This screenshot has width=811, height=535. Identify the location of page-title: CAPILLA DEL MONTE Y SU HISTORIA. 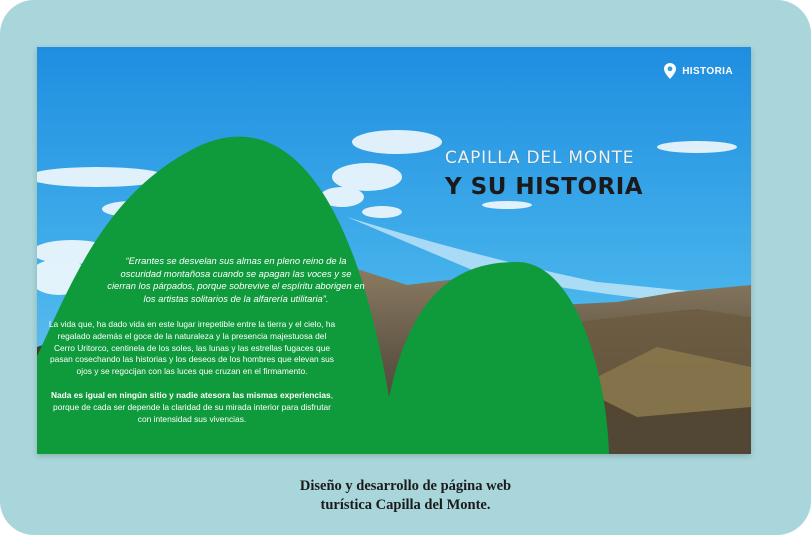
(544, 174).